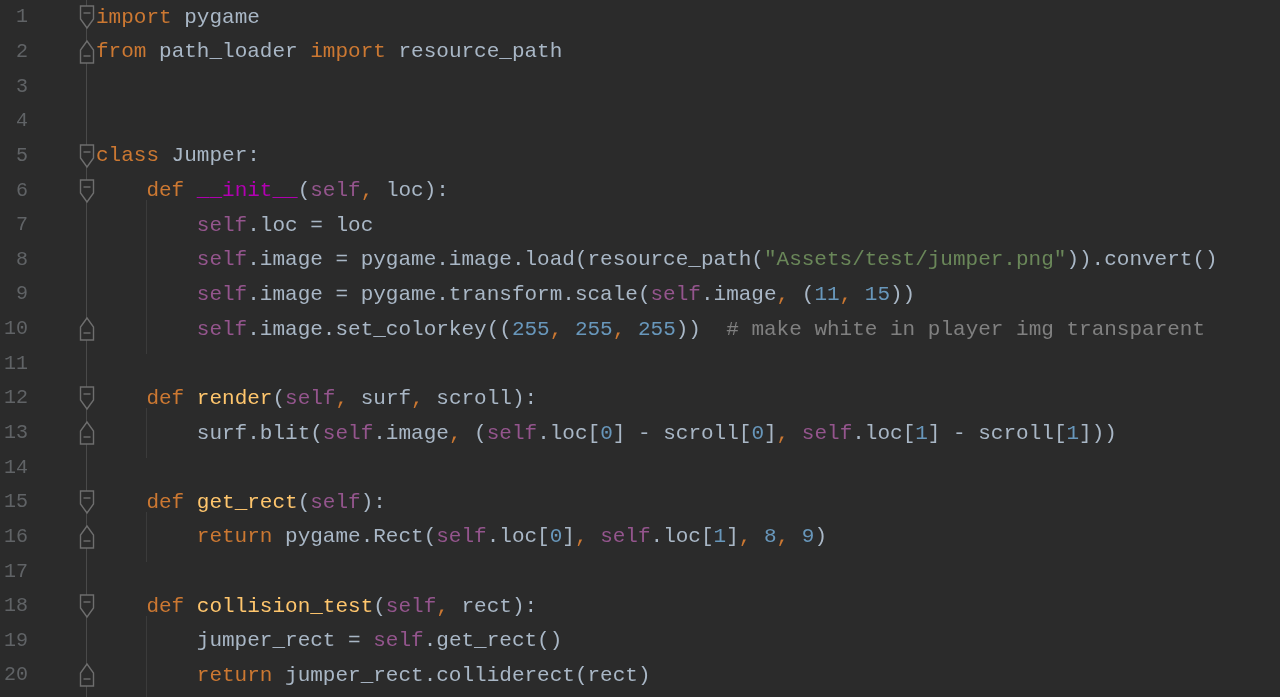 This screenshot has height=697, width=1280. I want to click on line-number: 14, so click(15, 467).